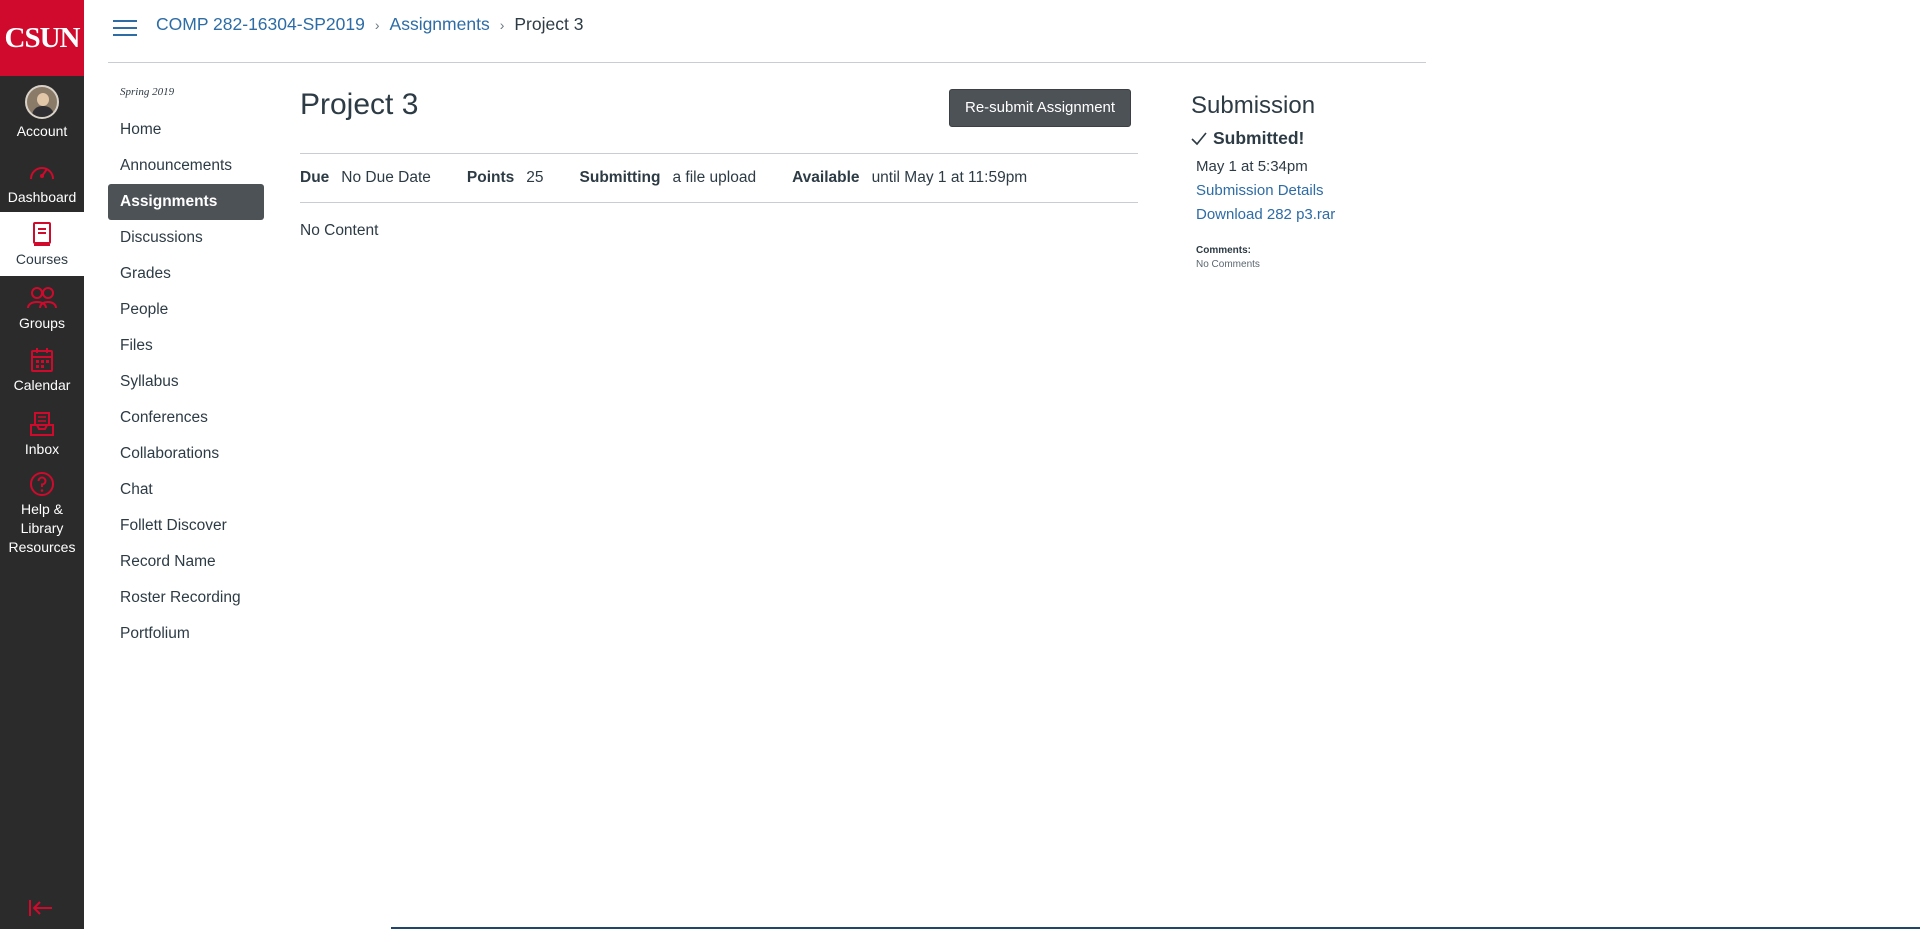 This screenshot has height=929, width=1920. I want to click on checkmark-icon, so click(1199, 138).